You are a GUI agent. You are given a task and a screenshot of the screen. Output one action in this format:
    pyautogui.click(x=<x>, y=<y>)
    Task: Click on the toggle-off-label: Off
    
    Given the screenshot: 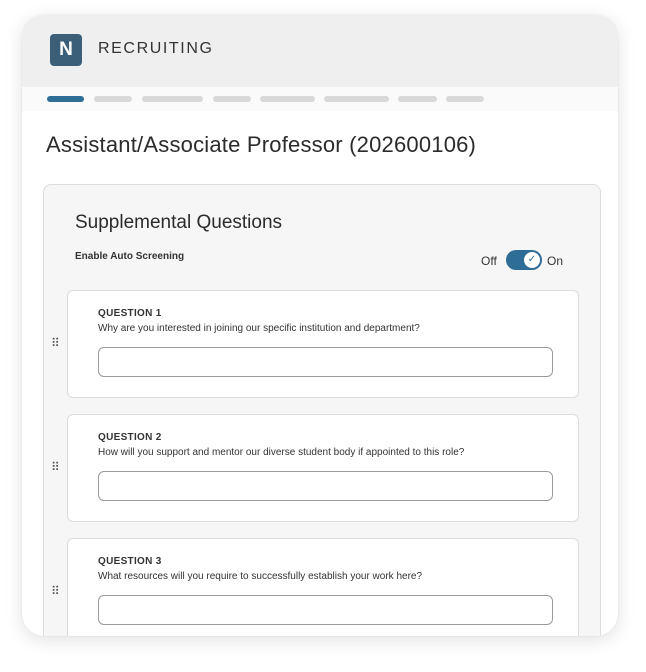 What is the action you would take?
    pyautogui.click(x=489, y=261)
    